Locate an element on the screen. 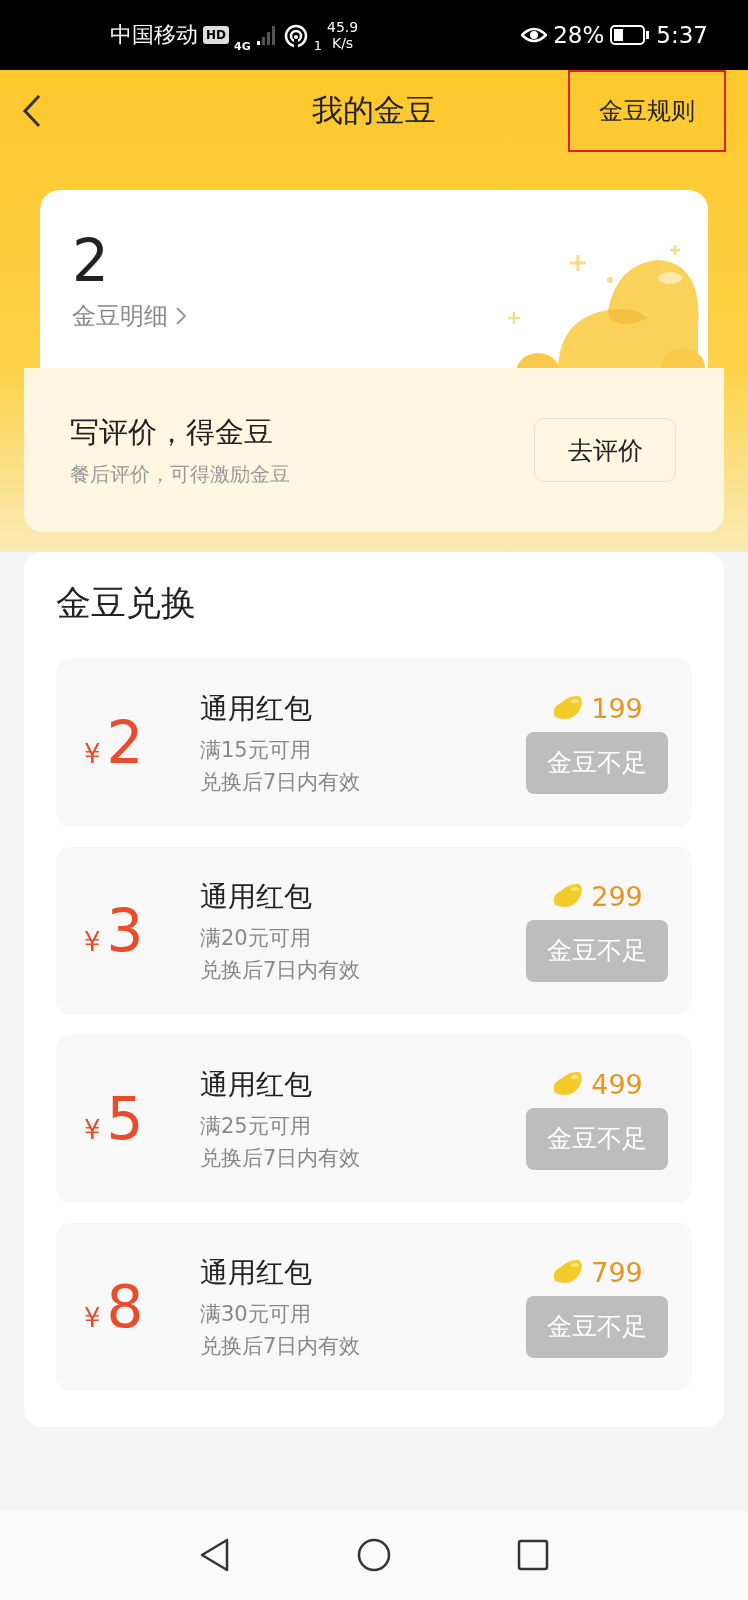  coupon-amount: 5 is located at coordinates (125, 1119).